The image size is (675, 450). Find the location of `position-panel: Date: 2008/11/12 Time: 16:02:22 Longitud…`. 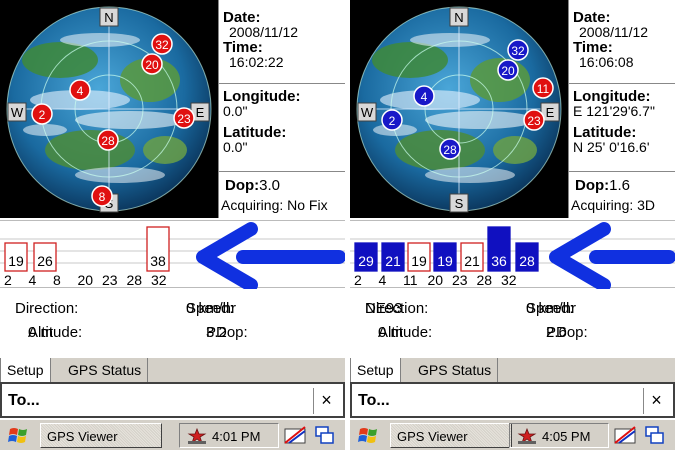

position-panel: Date: 2008/11/12 Time: 16:02:22 Longitud… is located at coordinates (281, 109).